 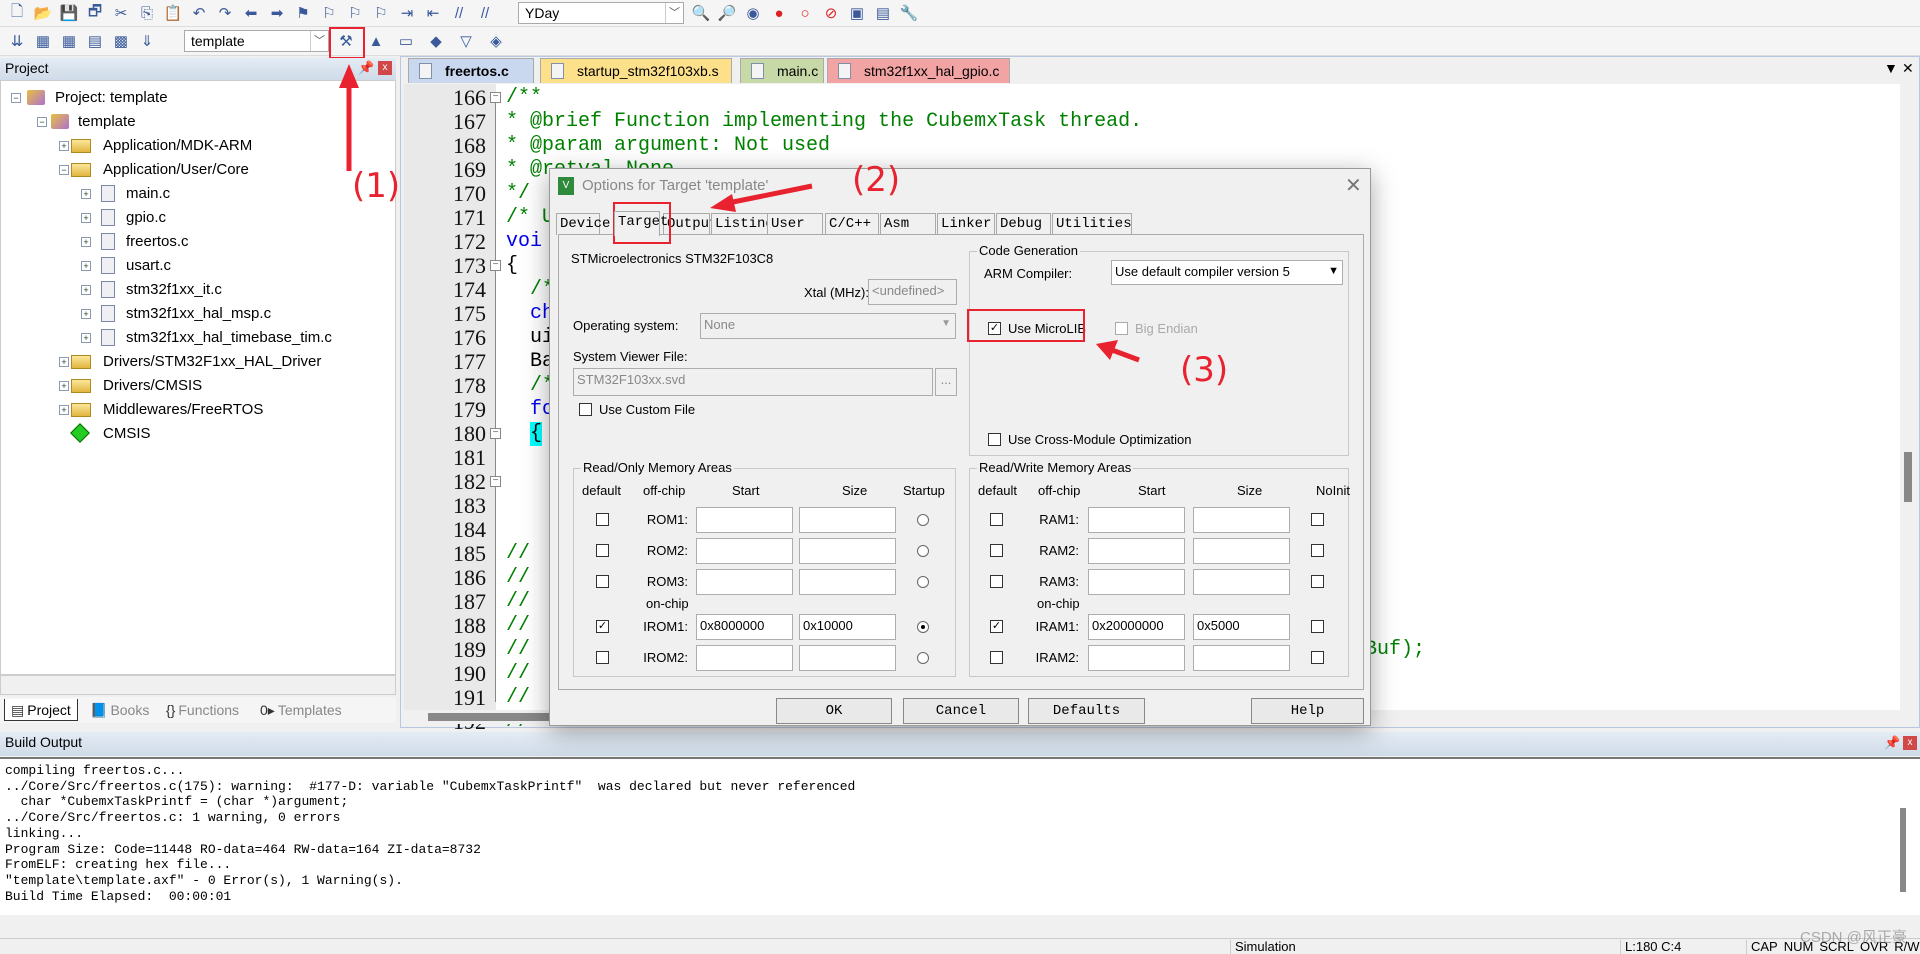 I want to click on annotation-label-2: (2), so click(x=876, y=180).